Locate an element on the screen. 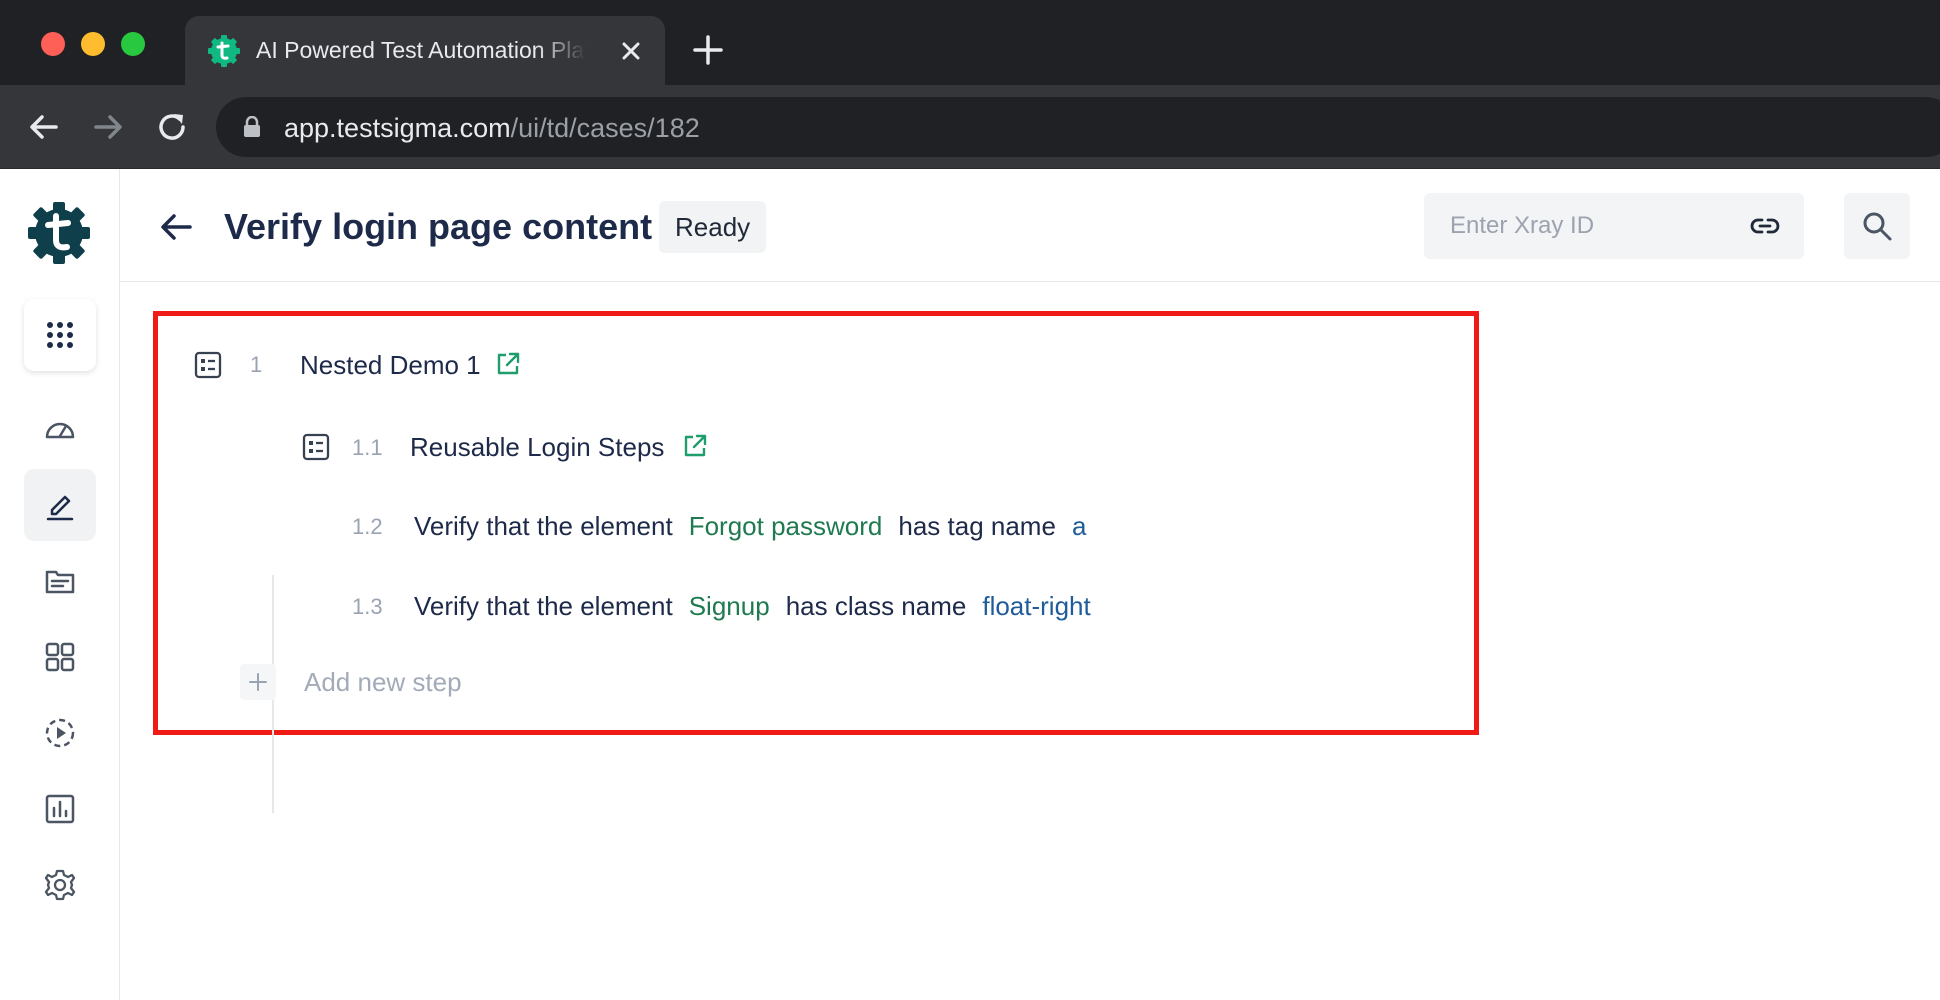 The width and height of the screenshot is (1940, 1000). back-arrow-icon is located at coordinates (176, 227).